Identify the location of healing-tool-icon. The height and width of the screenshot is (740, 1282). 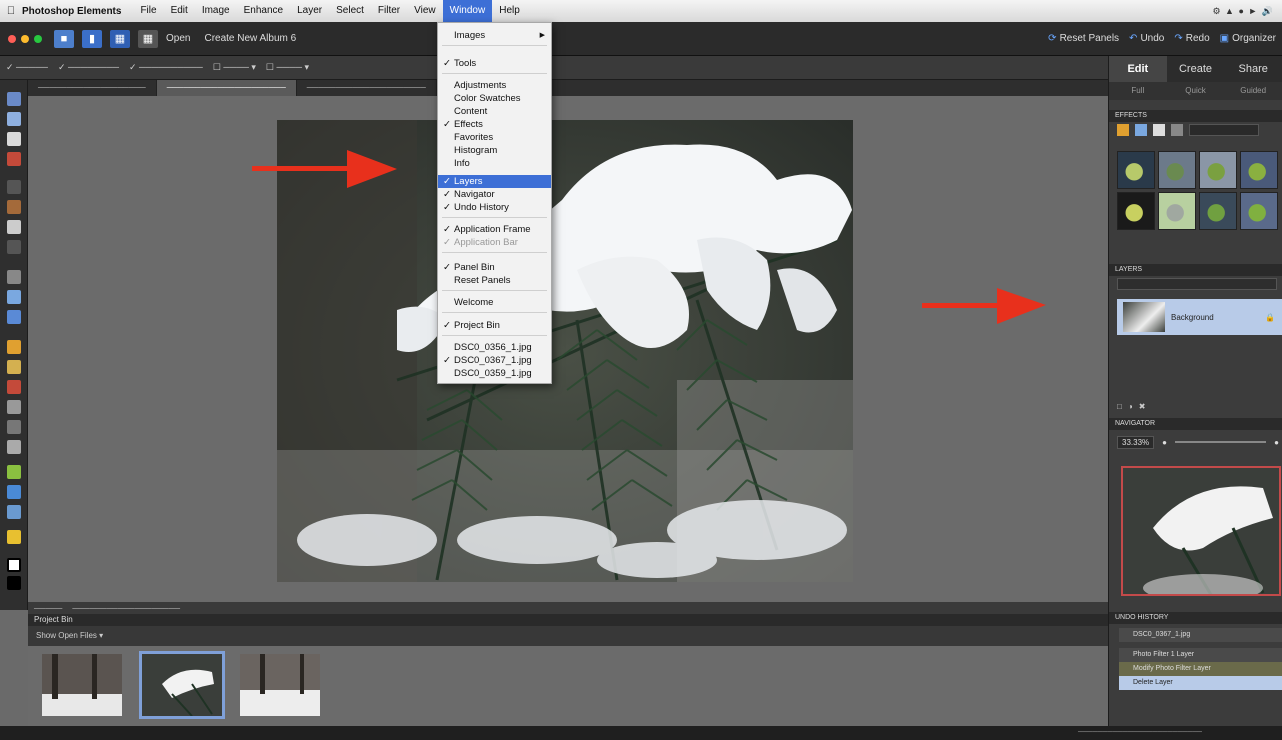
(14, 347).